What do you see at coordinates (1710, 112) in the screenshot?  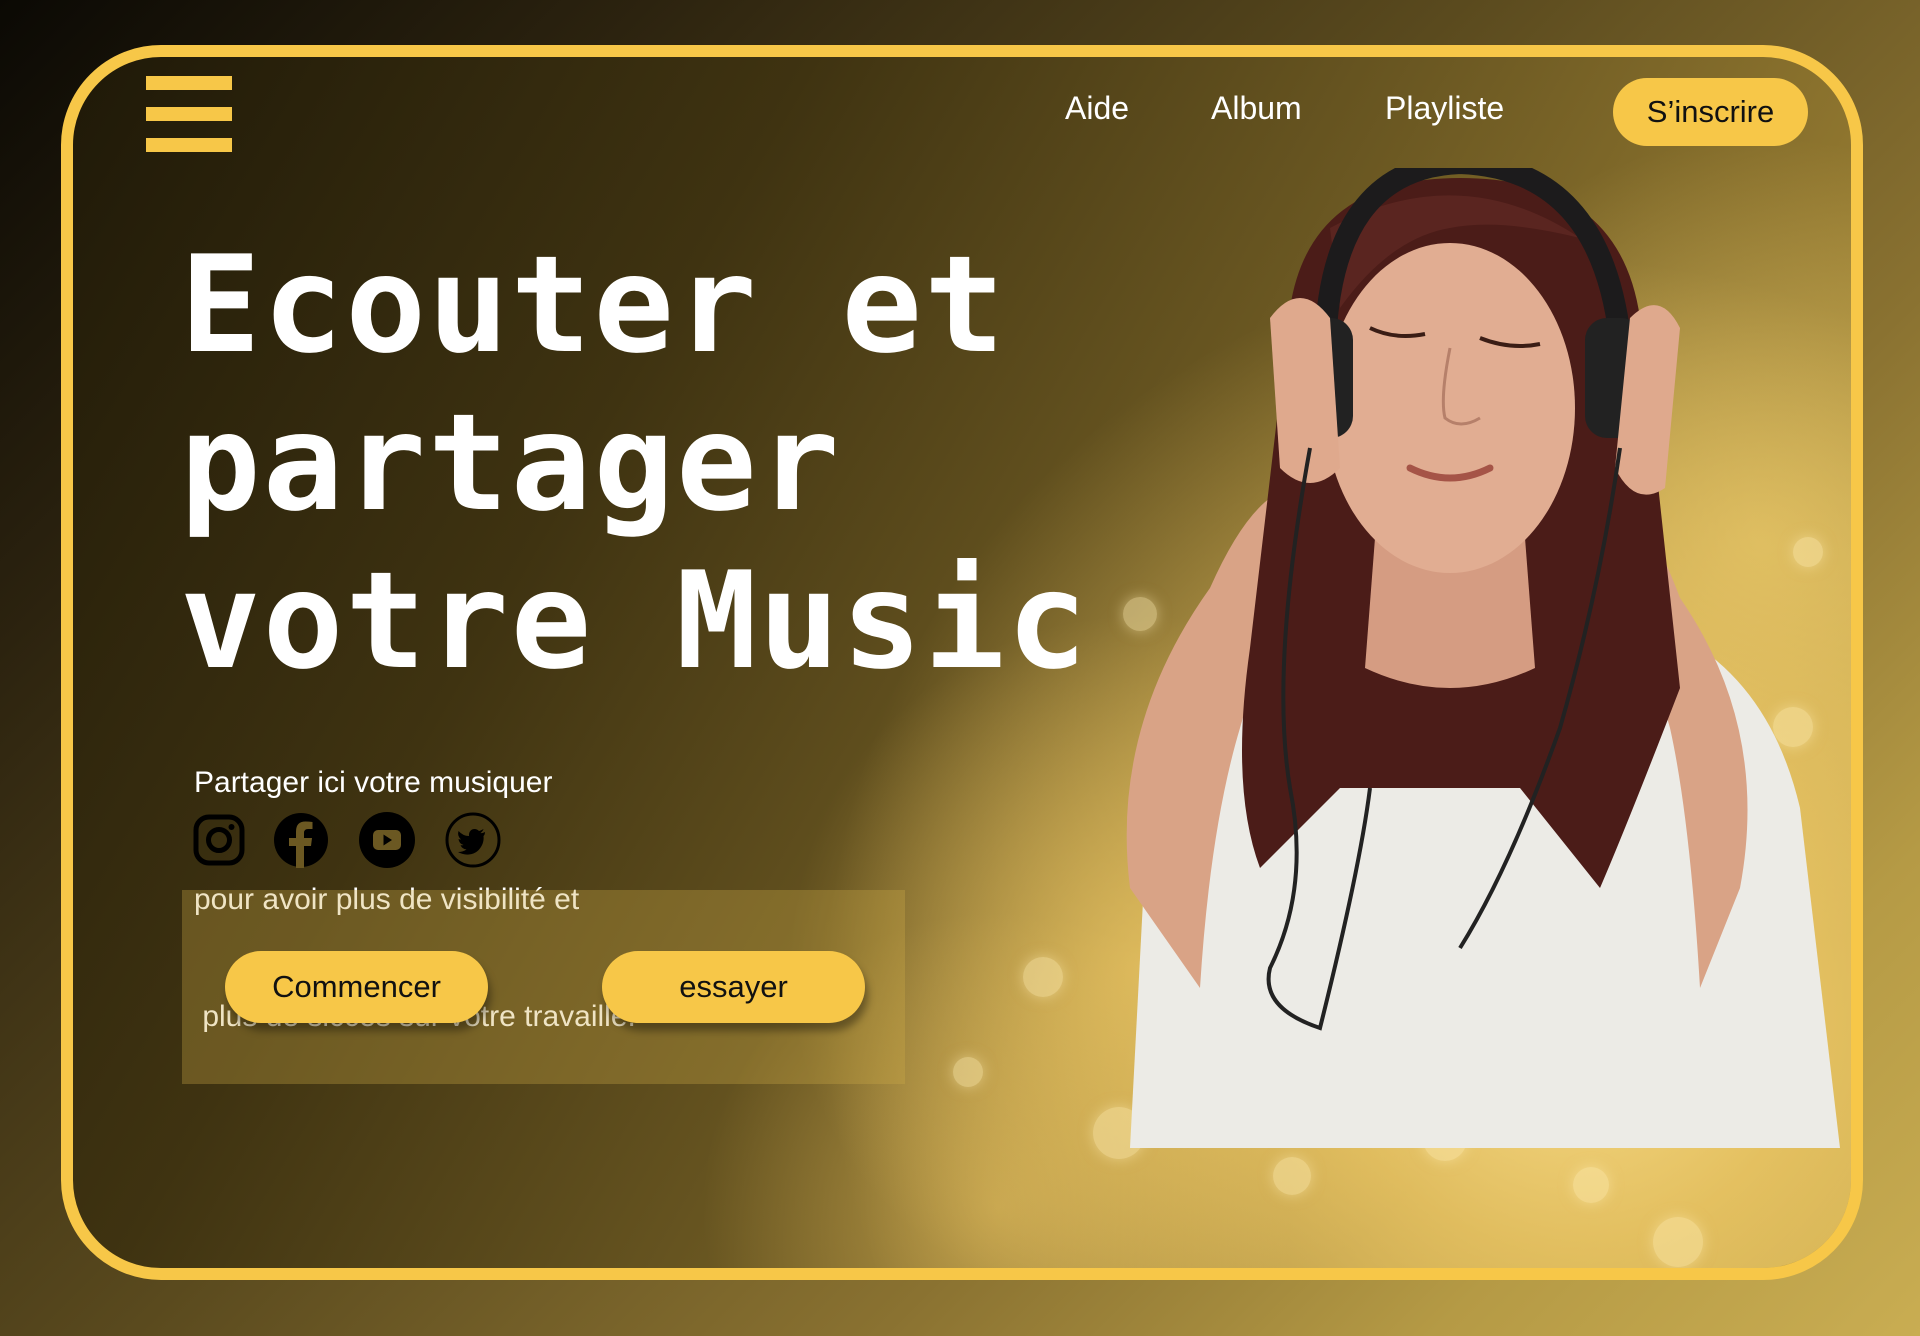 I see `signup-button: S’inscrire` at bounding box center [1710, 112].